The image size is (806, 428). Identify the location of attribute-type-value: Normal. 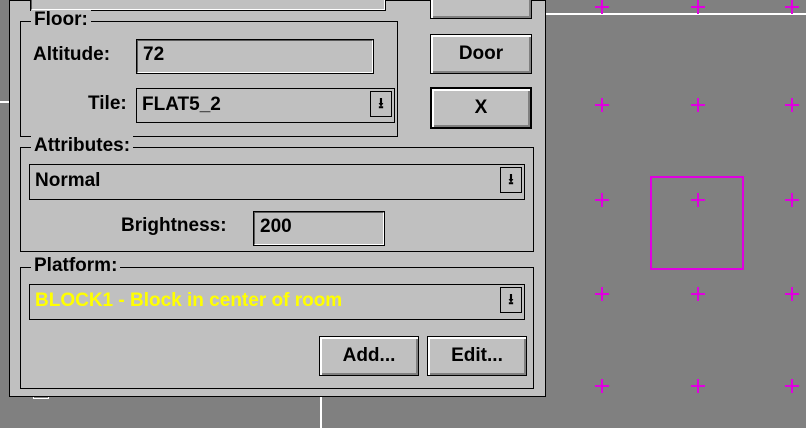
(68, 180).